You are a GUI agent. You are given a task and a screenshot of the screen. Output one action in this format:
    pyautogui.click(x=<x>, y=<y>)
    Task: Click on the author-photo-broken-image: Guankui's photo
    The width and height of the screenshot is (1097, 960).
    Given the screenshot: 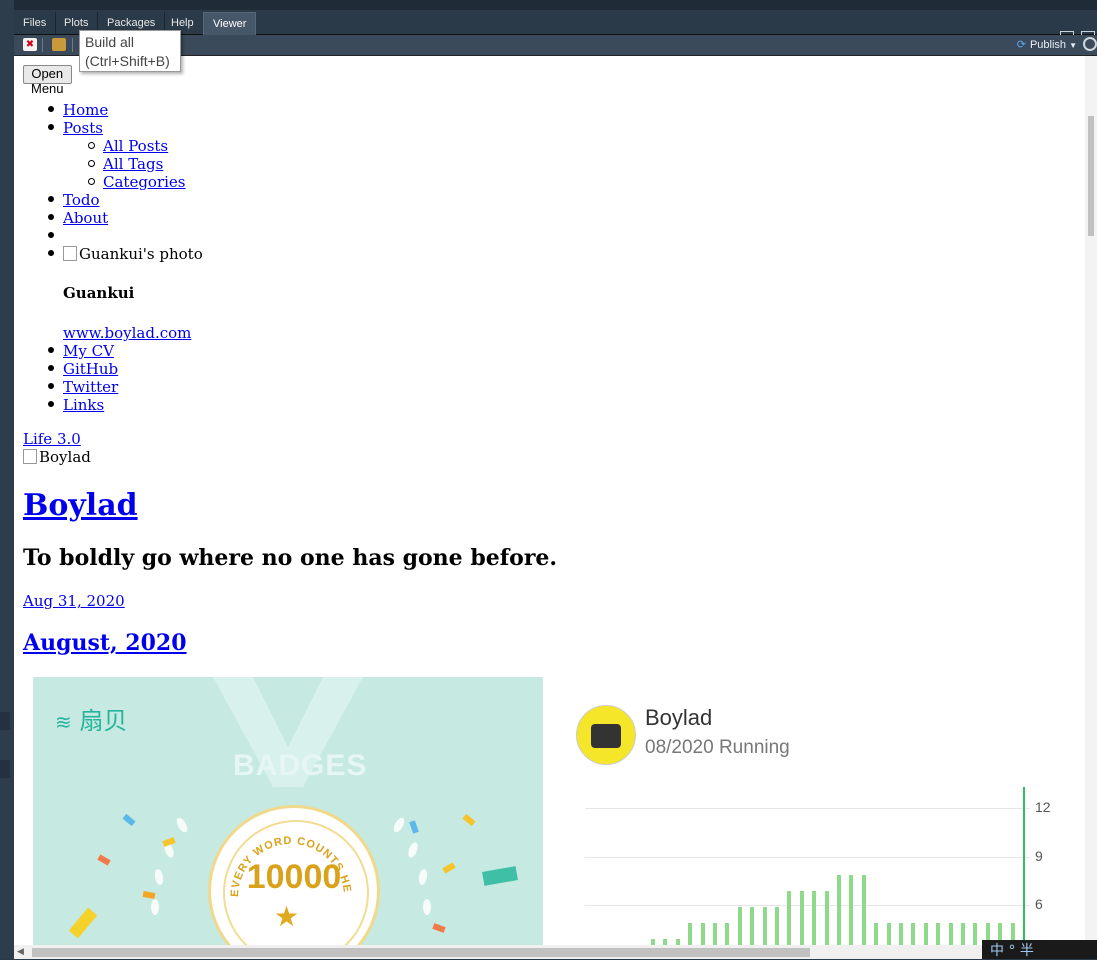 What is the action you would take?
    pyautogui.click(x=133, y=254)
    